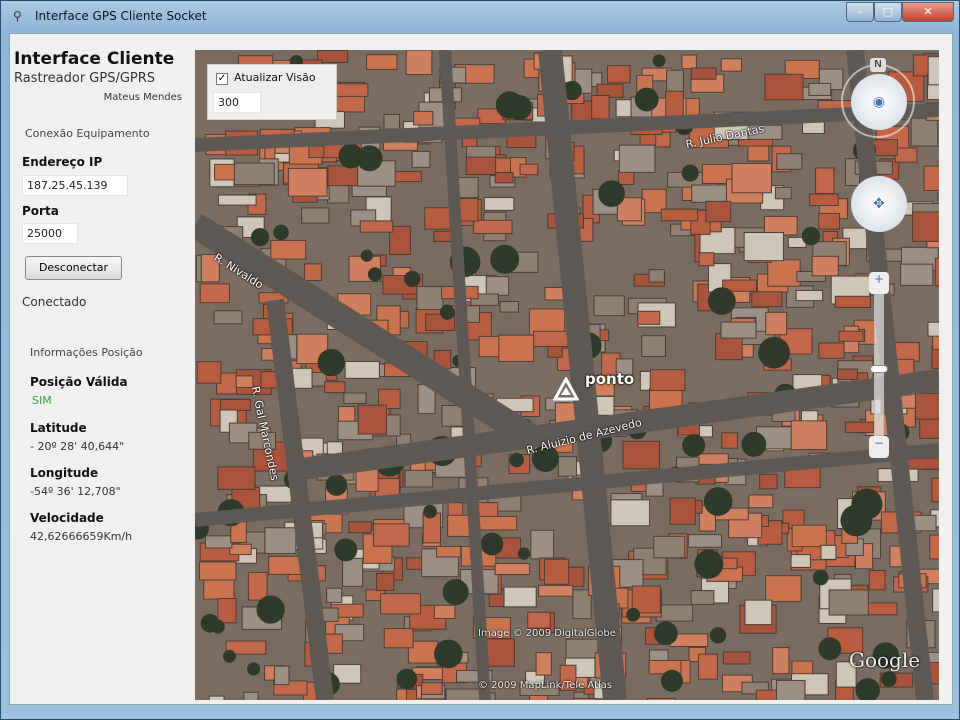 Image resolution: width=960 pixels, height=720 pixels. What do you see at coordinates (40, 211) in the screenshot?
I see `port-label: Porta` at bounding box center [40, 211].